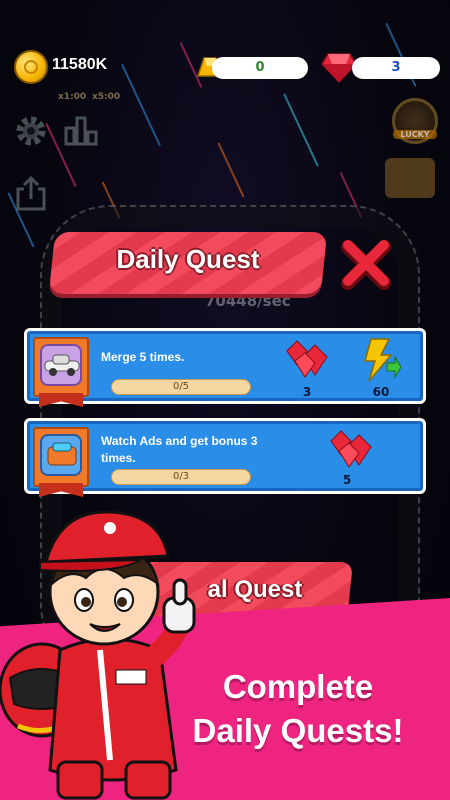 The height and width of the screenshot is (800, 450). Describe the element at coordinates (81, 131) in the screenshot. I see `leaderboard-icon` at that location.